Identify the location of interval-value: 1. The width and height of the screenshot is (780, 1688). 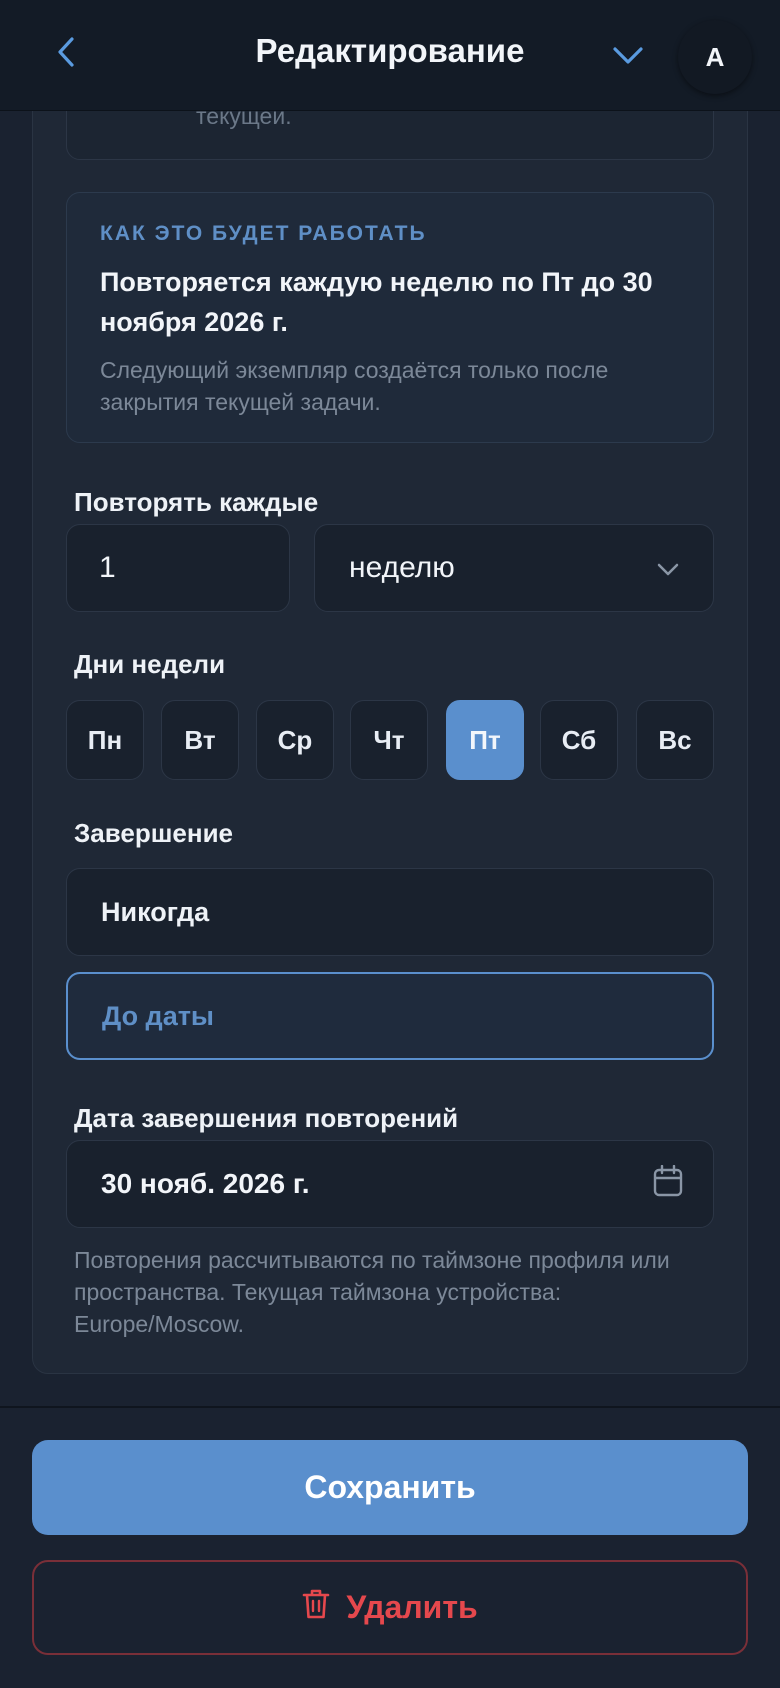
(107, 567).